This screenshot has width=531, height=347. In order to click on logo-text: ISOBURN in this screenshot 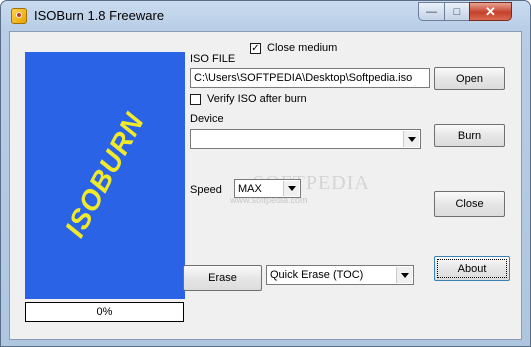, I will do `click(104, 175)`.